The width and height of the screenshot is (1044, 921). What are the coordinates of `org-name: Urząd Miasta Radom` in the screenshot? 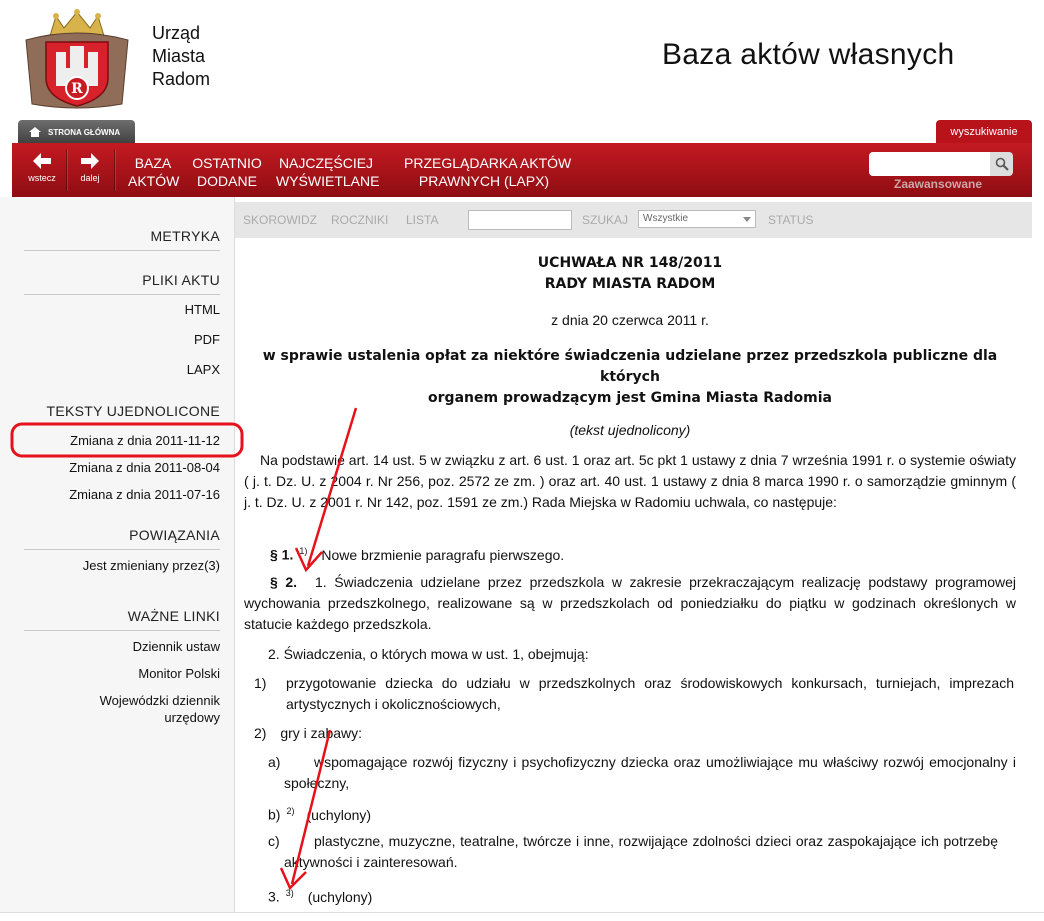 It's located at (181, 56).